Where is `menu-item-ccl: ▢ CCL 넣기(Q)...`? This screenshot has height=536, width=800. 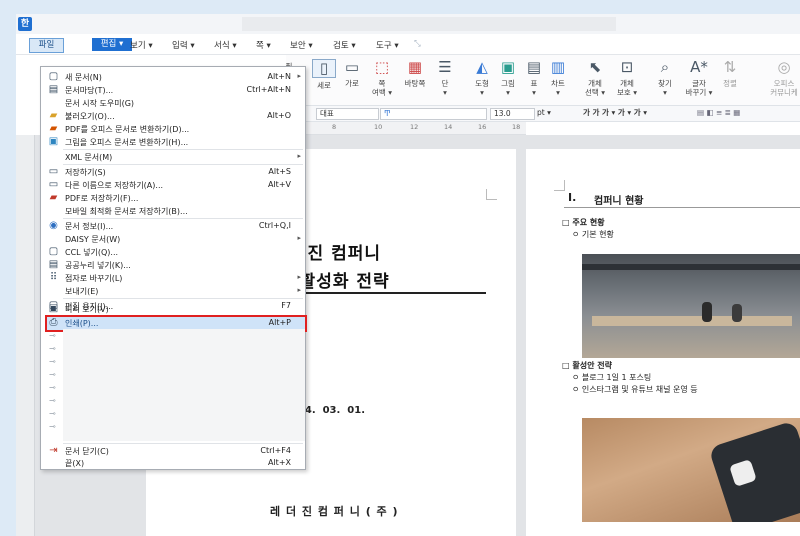
menu-item-ccl: ▢ CCL 넣기(Q)... is located at coordinates (173, 252).